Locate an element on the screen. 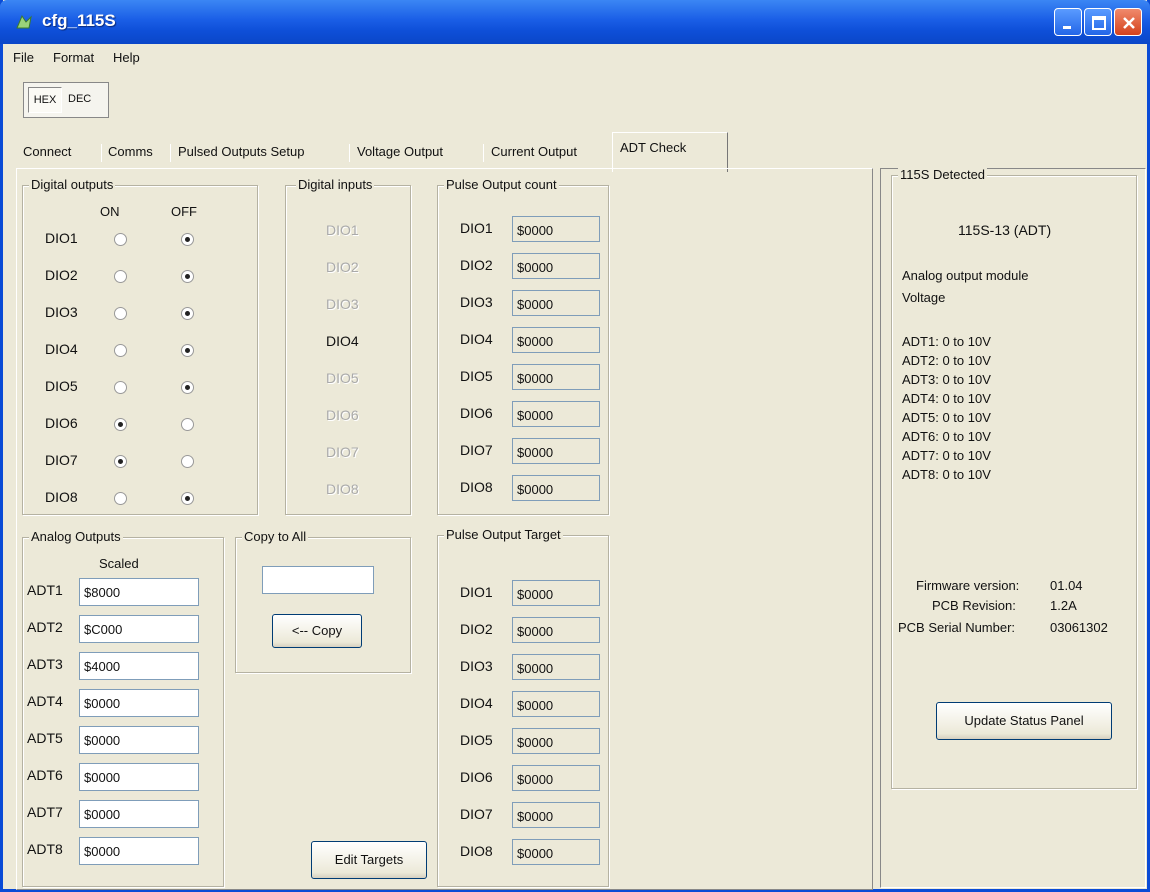 The height and width of the screenshot is (892, 1150). hex-button: HEX is located at coordinates (45, 100).